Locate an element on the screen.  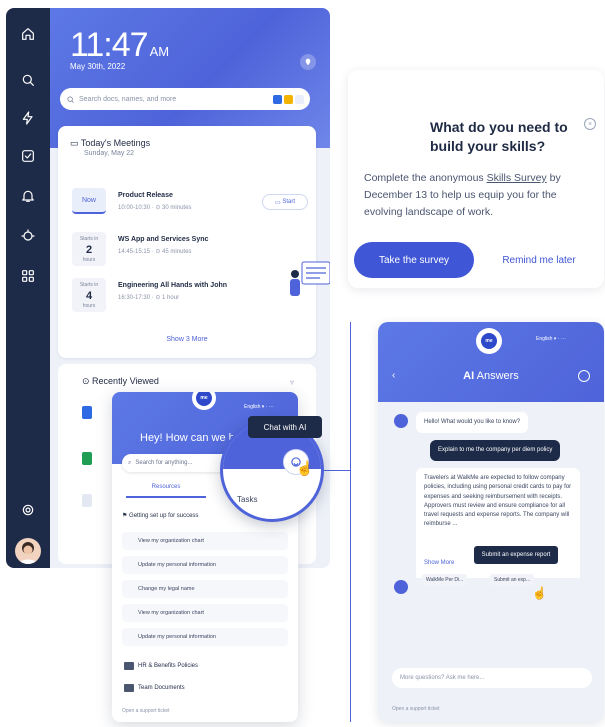
tab-resources: Resources is located at coordinates (166, 491).